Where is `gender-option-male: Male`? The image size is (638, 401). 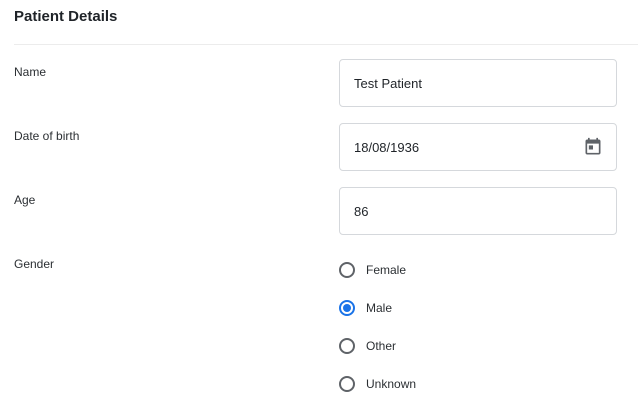
gender-option-male: Male is located at coordinates (365, 308).